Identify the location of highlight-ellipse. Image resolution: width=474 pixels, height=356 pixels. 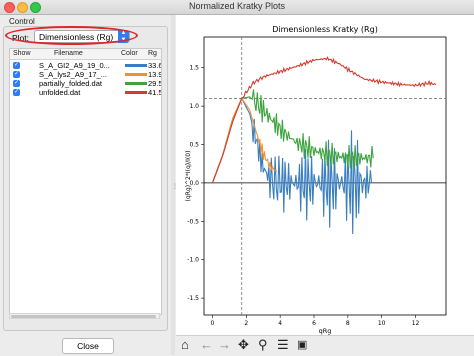
(71, 35).